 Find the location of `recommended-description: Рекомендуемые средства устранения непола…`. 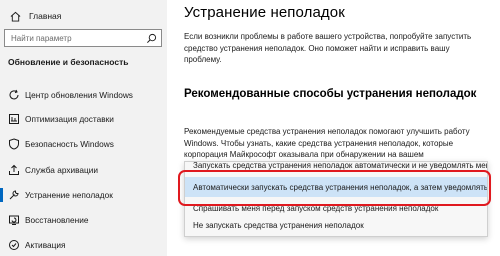

recommended-description: Рекомендуемые средства устранения непола… is located at coordinates (327, 143).